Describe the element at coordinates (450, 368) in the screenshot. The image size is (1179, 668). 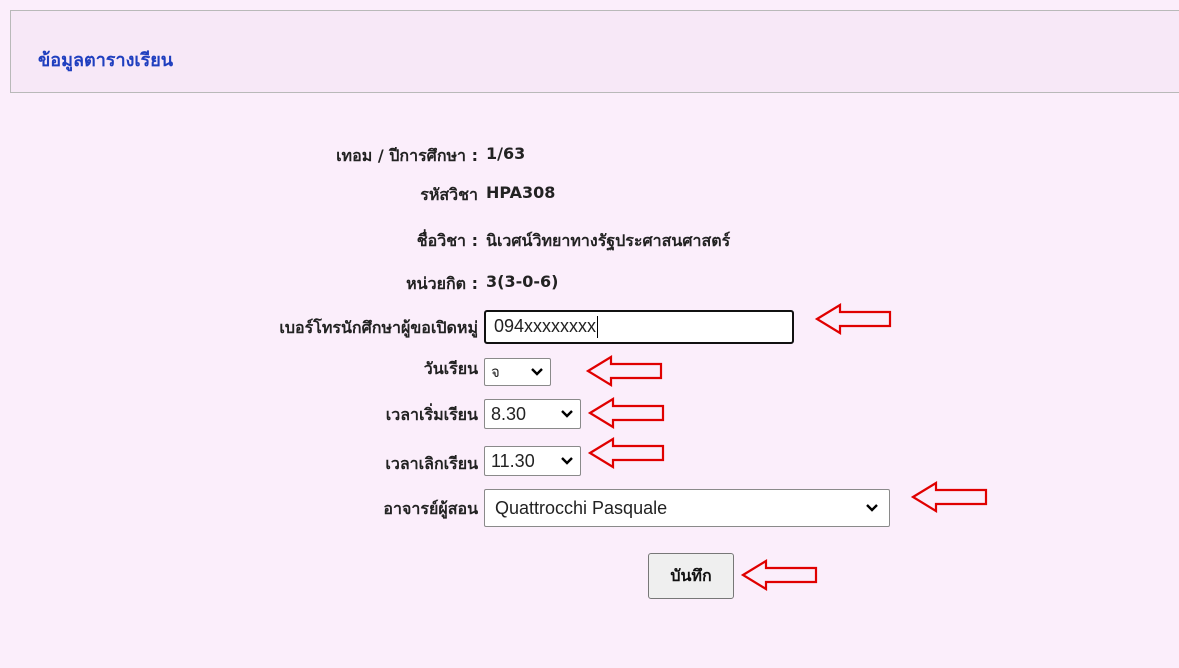
I see `day-label: วันเรียน` at that location.